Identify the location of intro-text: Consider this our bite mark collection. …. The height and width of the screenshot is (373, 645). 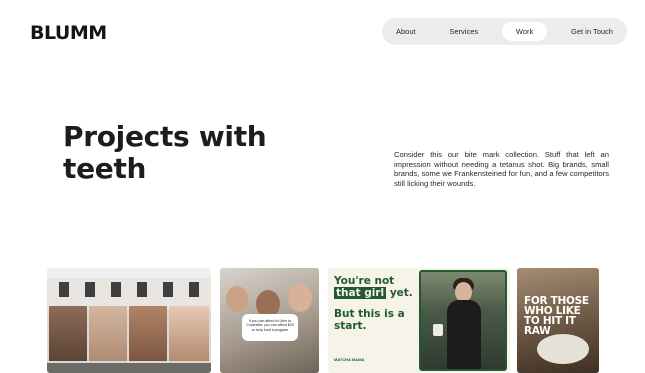
(501, 169).